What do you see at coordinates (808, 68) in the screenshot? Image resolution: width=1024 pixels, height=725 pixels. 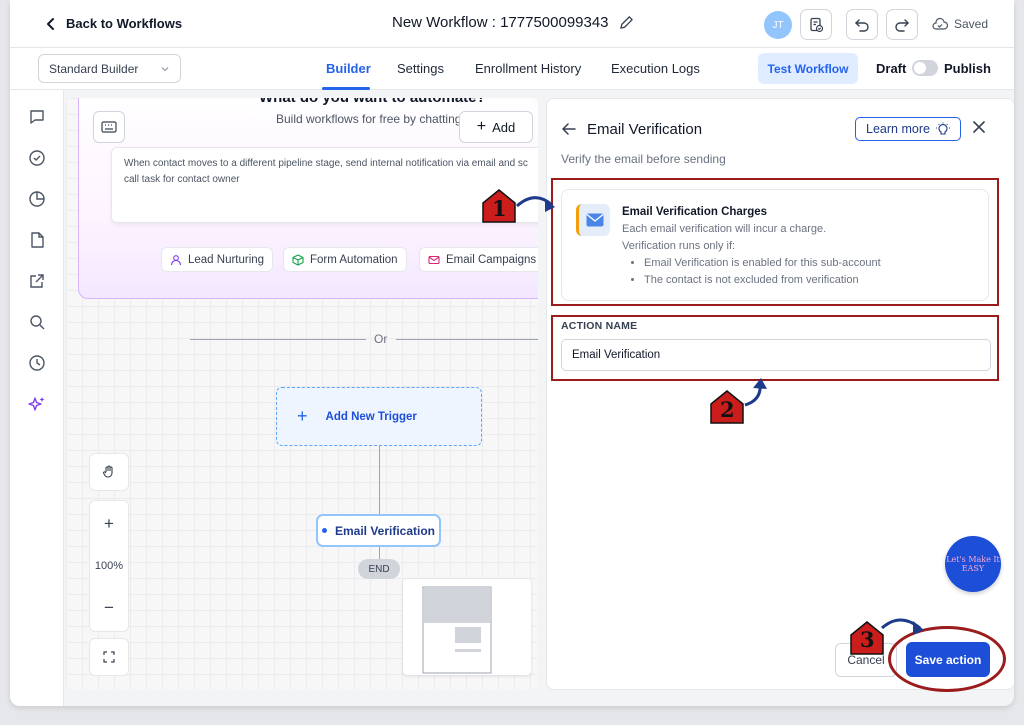 I see `test-workflow-button: Test Workflow` at bounding box center [808, 68].